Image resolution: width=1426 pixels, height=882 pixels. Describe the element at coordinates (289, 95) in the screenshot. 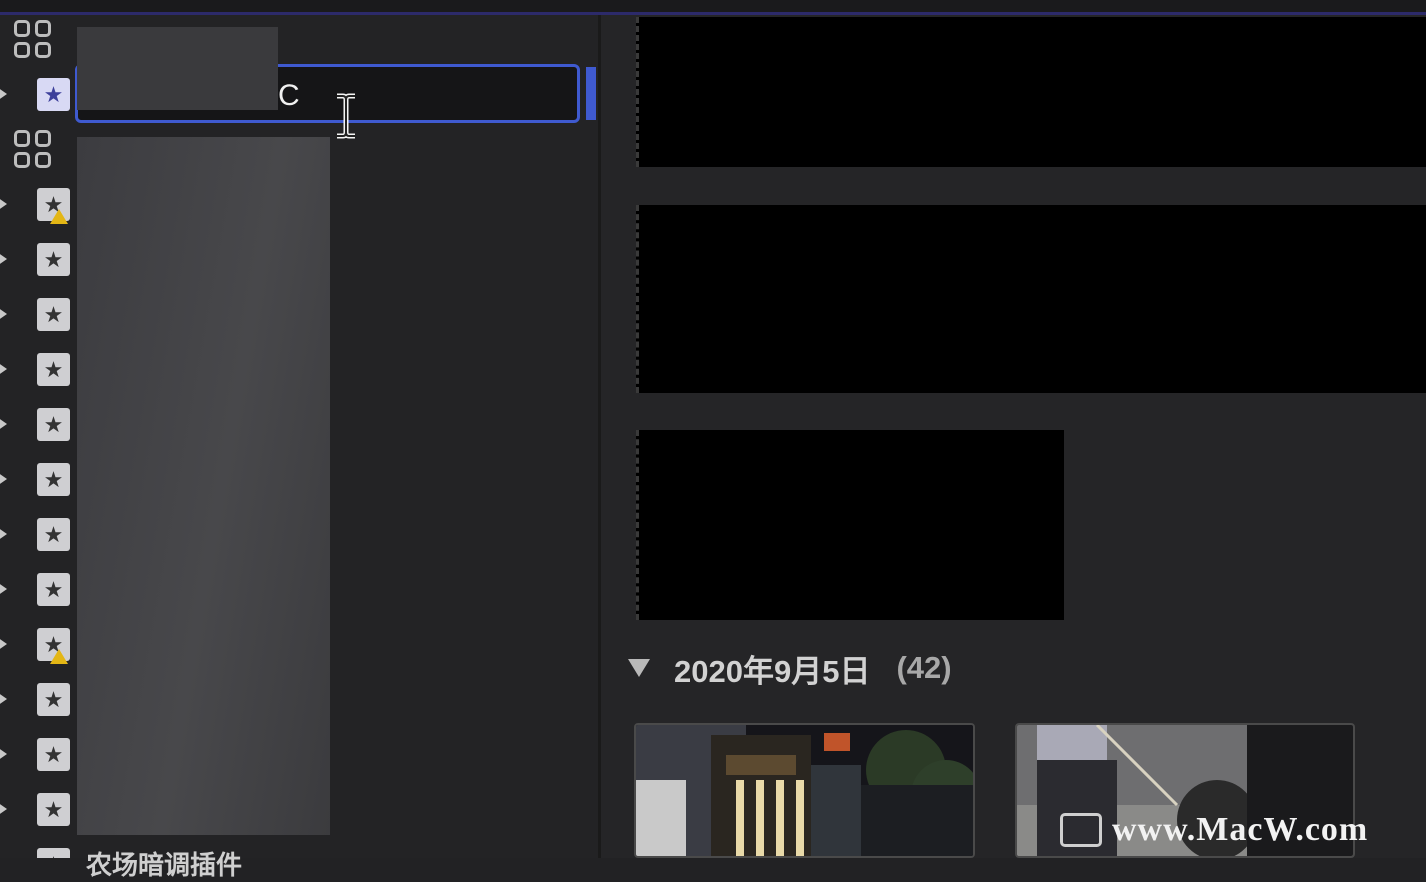

I see `rename-input-text: C` at that location.